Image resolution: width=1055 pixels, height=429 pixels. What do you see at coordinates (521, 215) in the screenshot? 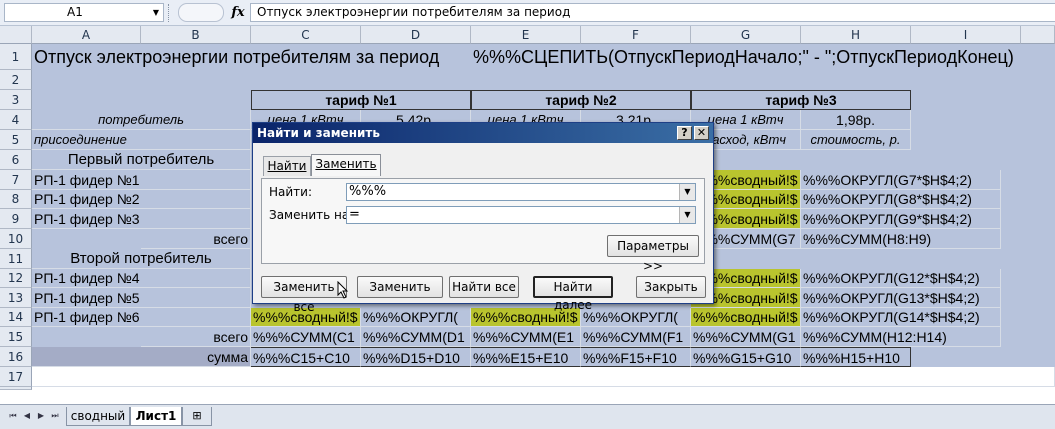
I see `replace-input: = ▼` at bounding box center [521, 215].